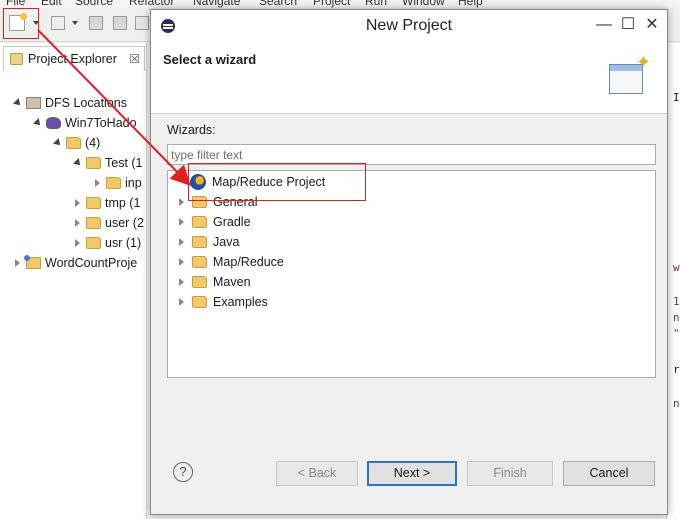 The height and width of the screenshot is (519, 680). What do you see at coordinates (85, 123) in the screenshot?
I see `tree-item-win7tohadoop: Win7ToHado` at bounding box center [85, 123].